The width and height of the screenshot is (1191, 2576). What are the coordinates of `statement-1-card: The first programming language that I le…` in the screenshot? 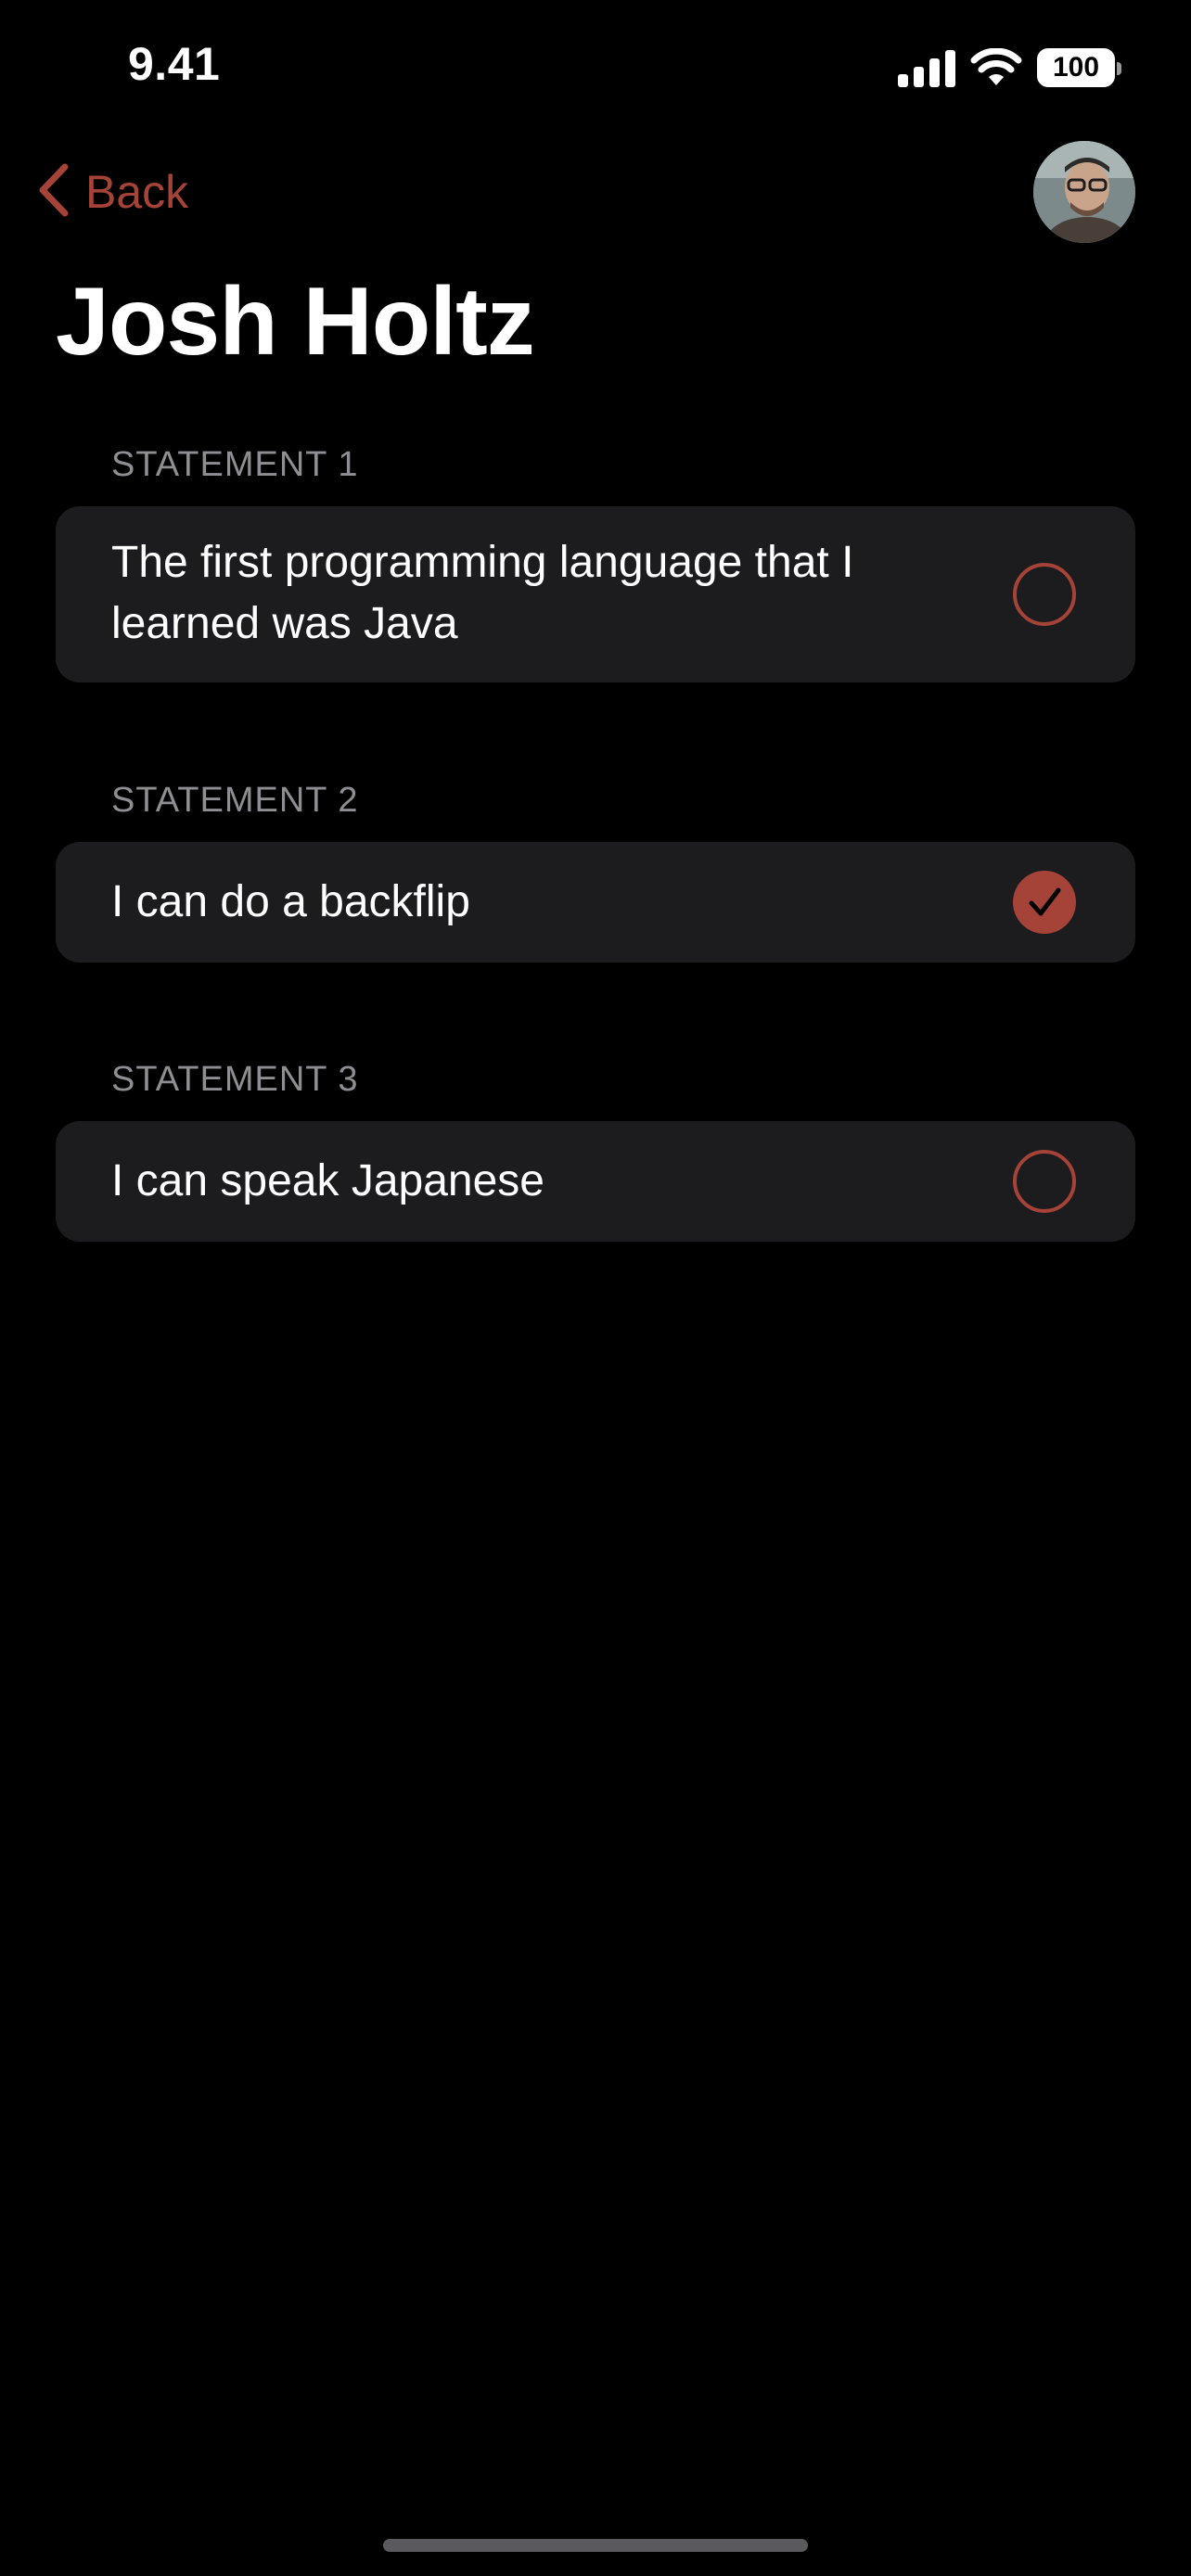 It's located at (595, 594).